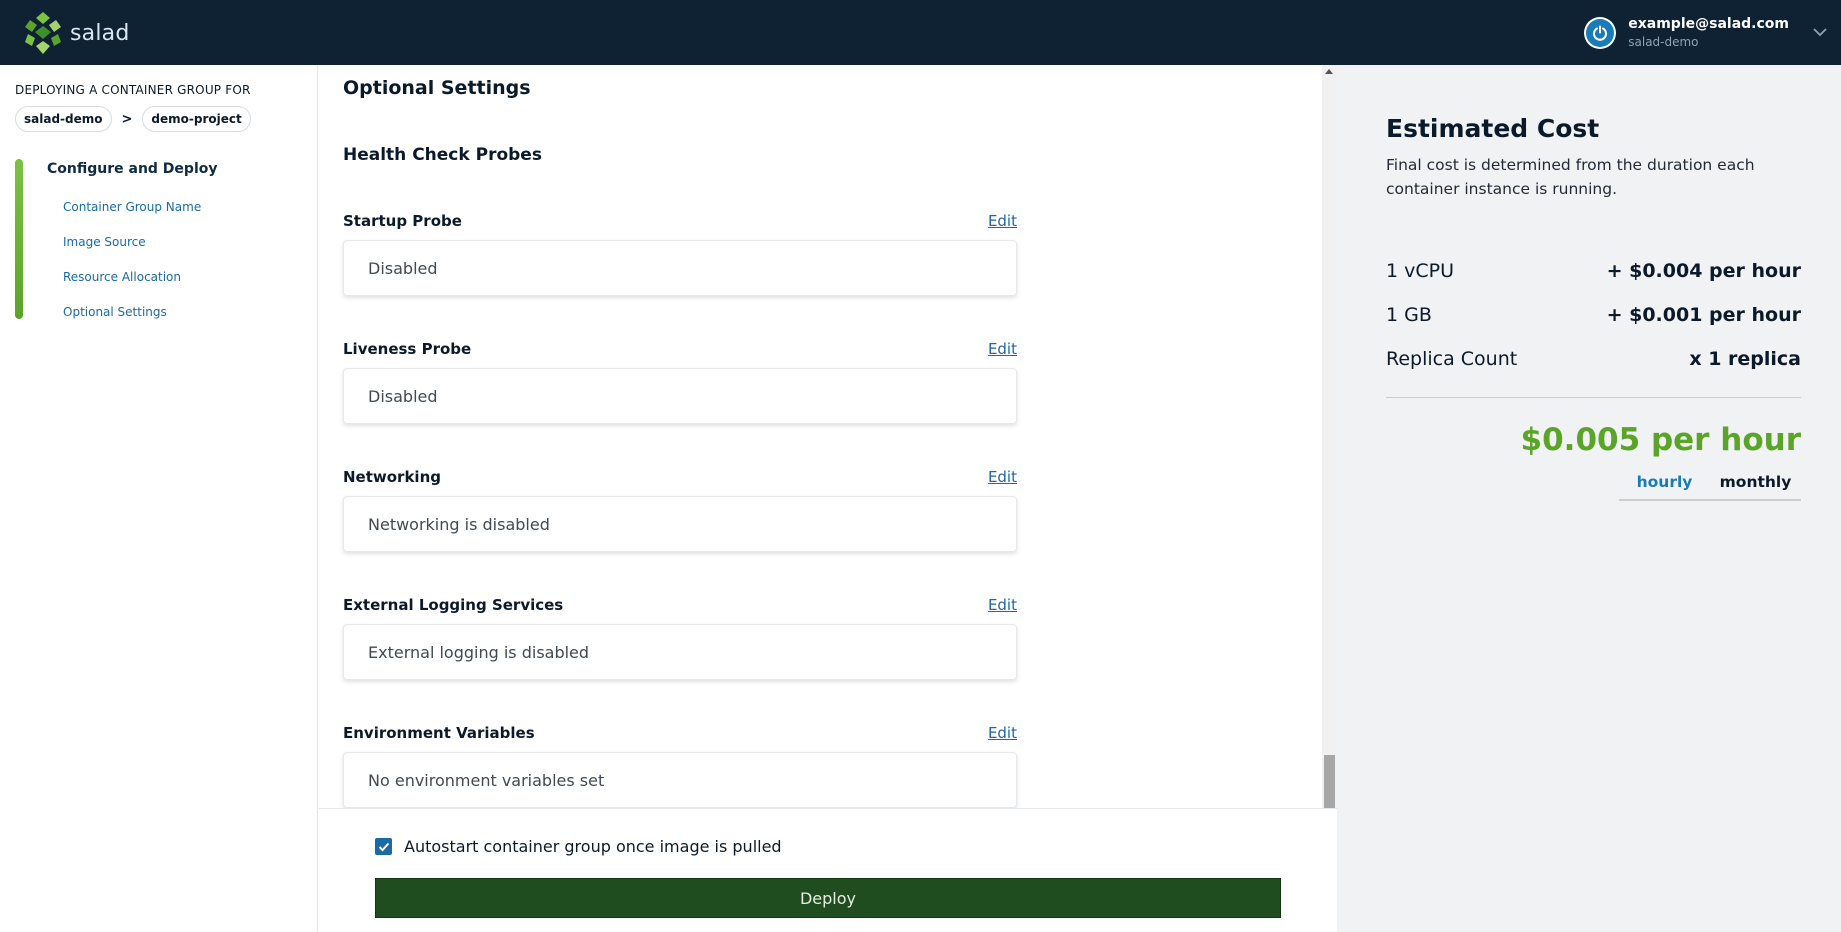  What do you see at coordinates (1002, 221) in the screenshot?
I see `edit-startup-probe-link: Edit` at bounding box center [1002, 221].